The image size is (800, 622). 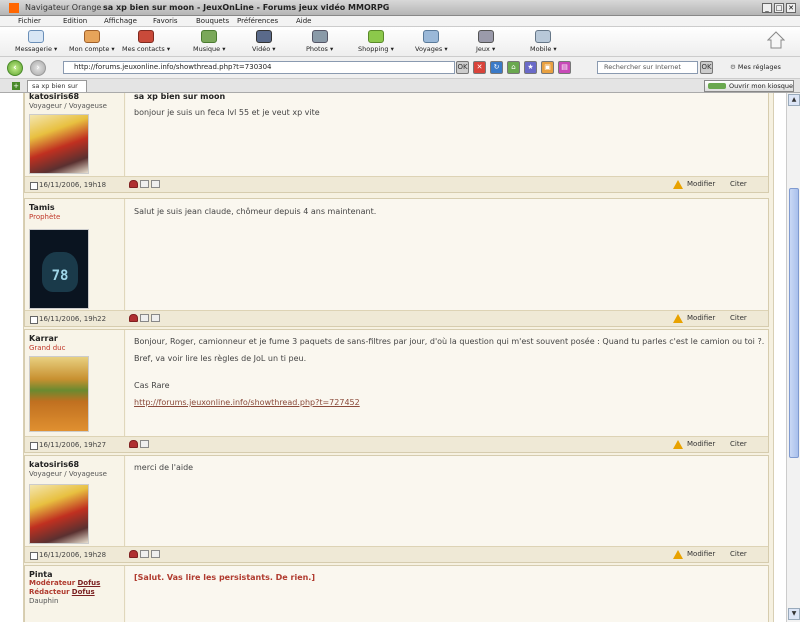 I want to click on toolbar-messagerie: Messagerie ▾, so click(x=36, y=41).